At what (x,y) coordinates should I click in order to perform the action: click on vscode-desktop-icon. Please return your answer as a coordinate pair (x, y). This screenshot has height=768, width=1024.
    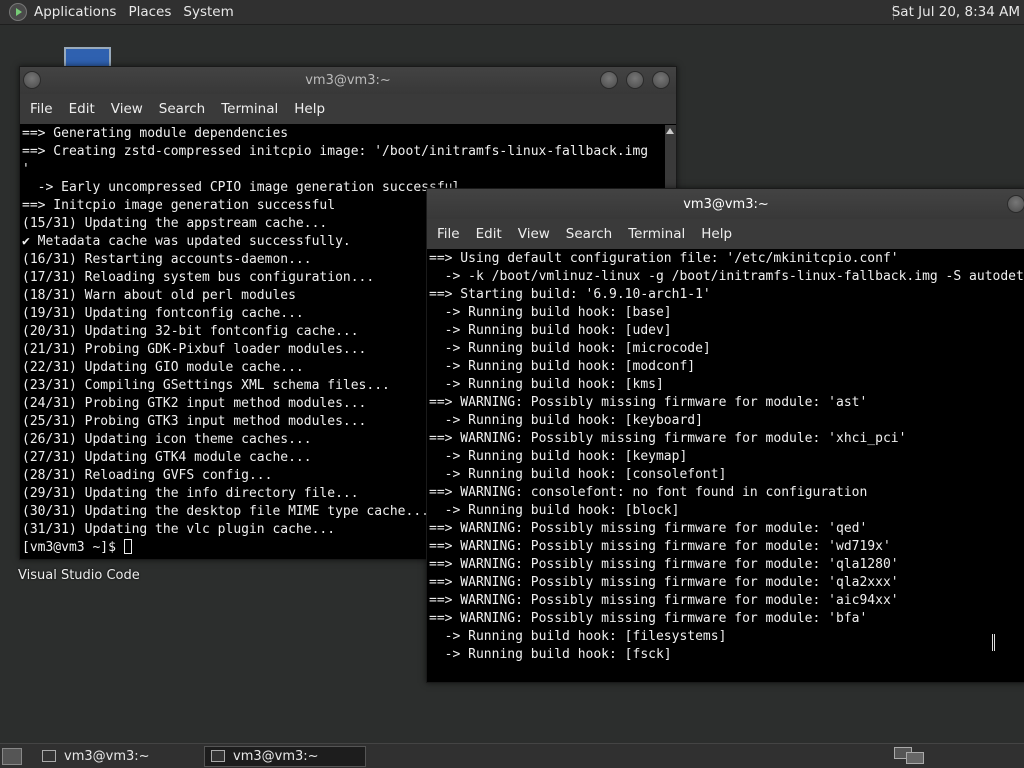
    Looking at the image, I should click on (87, 57).